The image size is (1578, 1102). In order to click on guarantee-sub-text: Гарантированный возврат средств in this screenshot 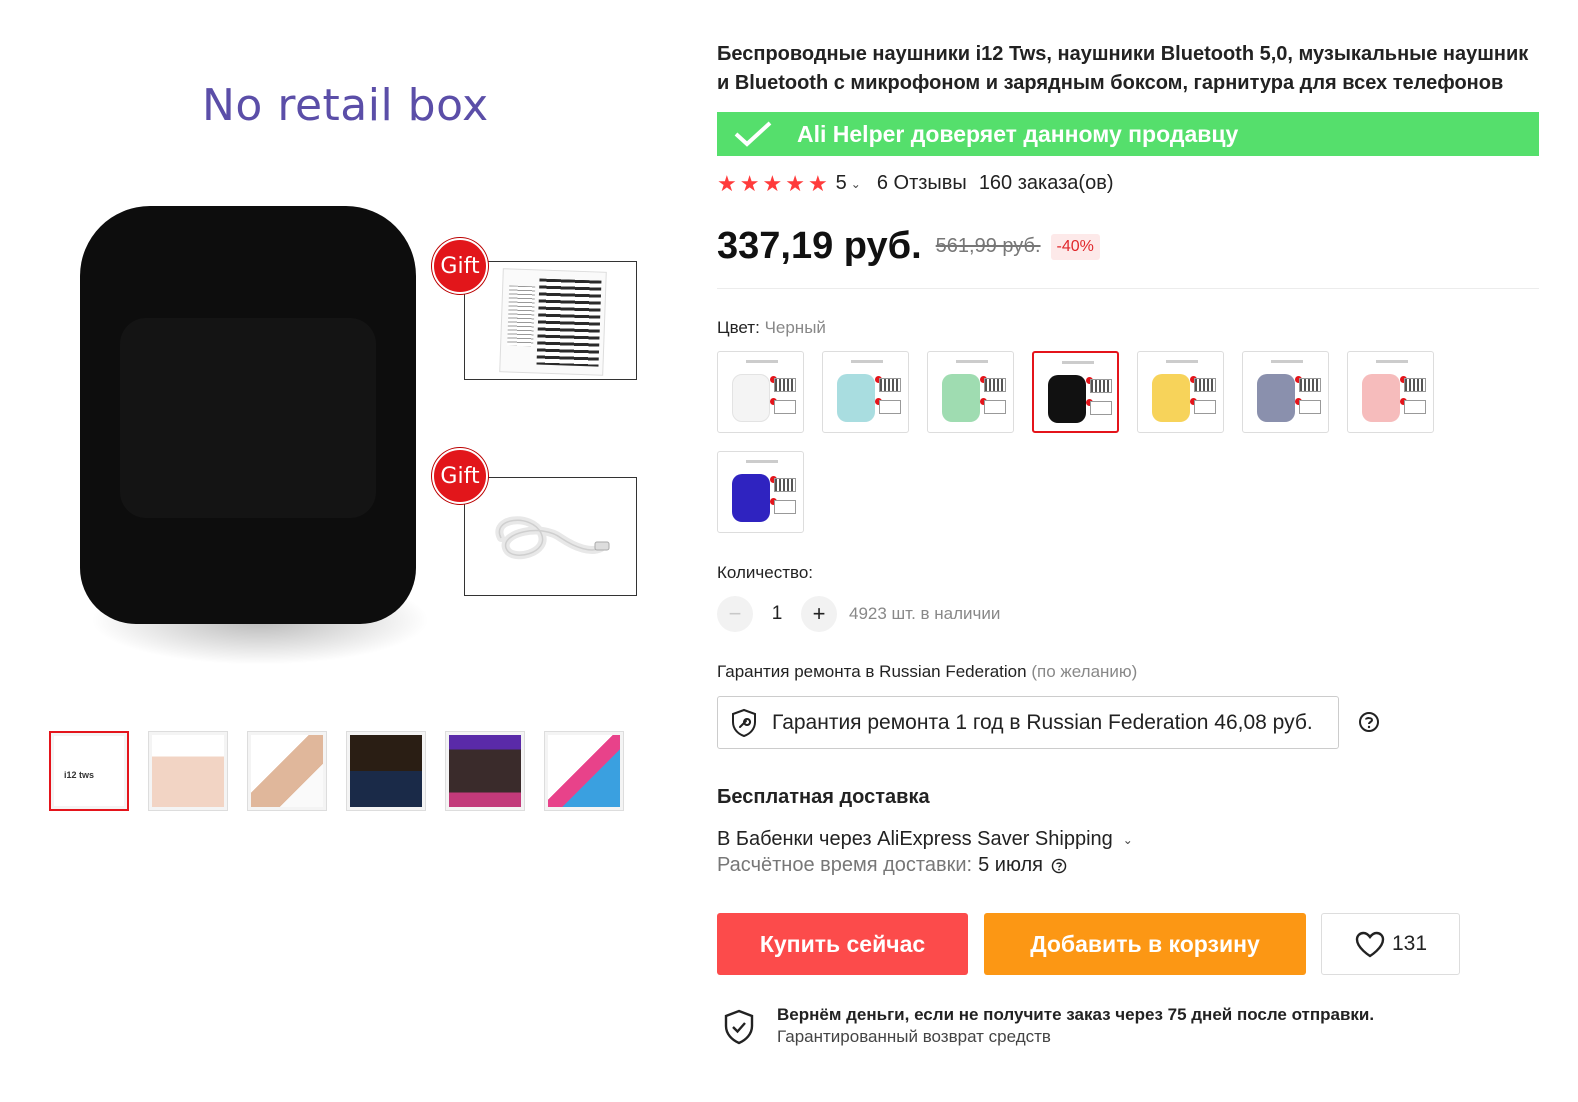, I will do `click(914, 1036)`.